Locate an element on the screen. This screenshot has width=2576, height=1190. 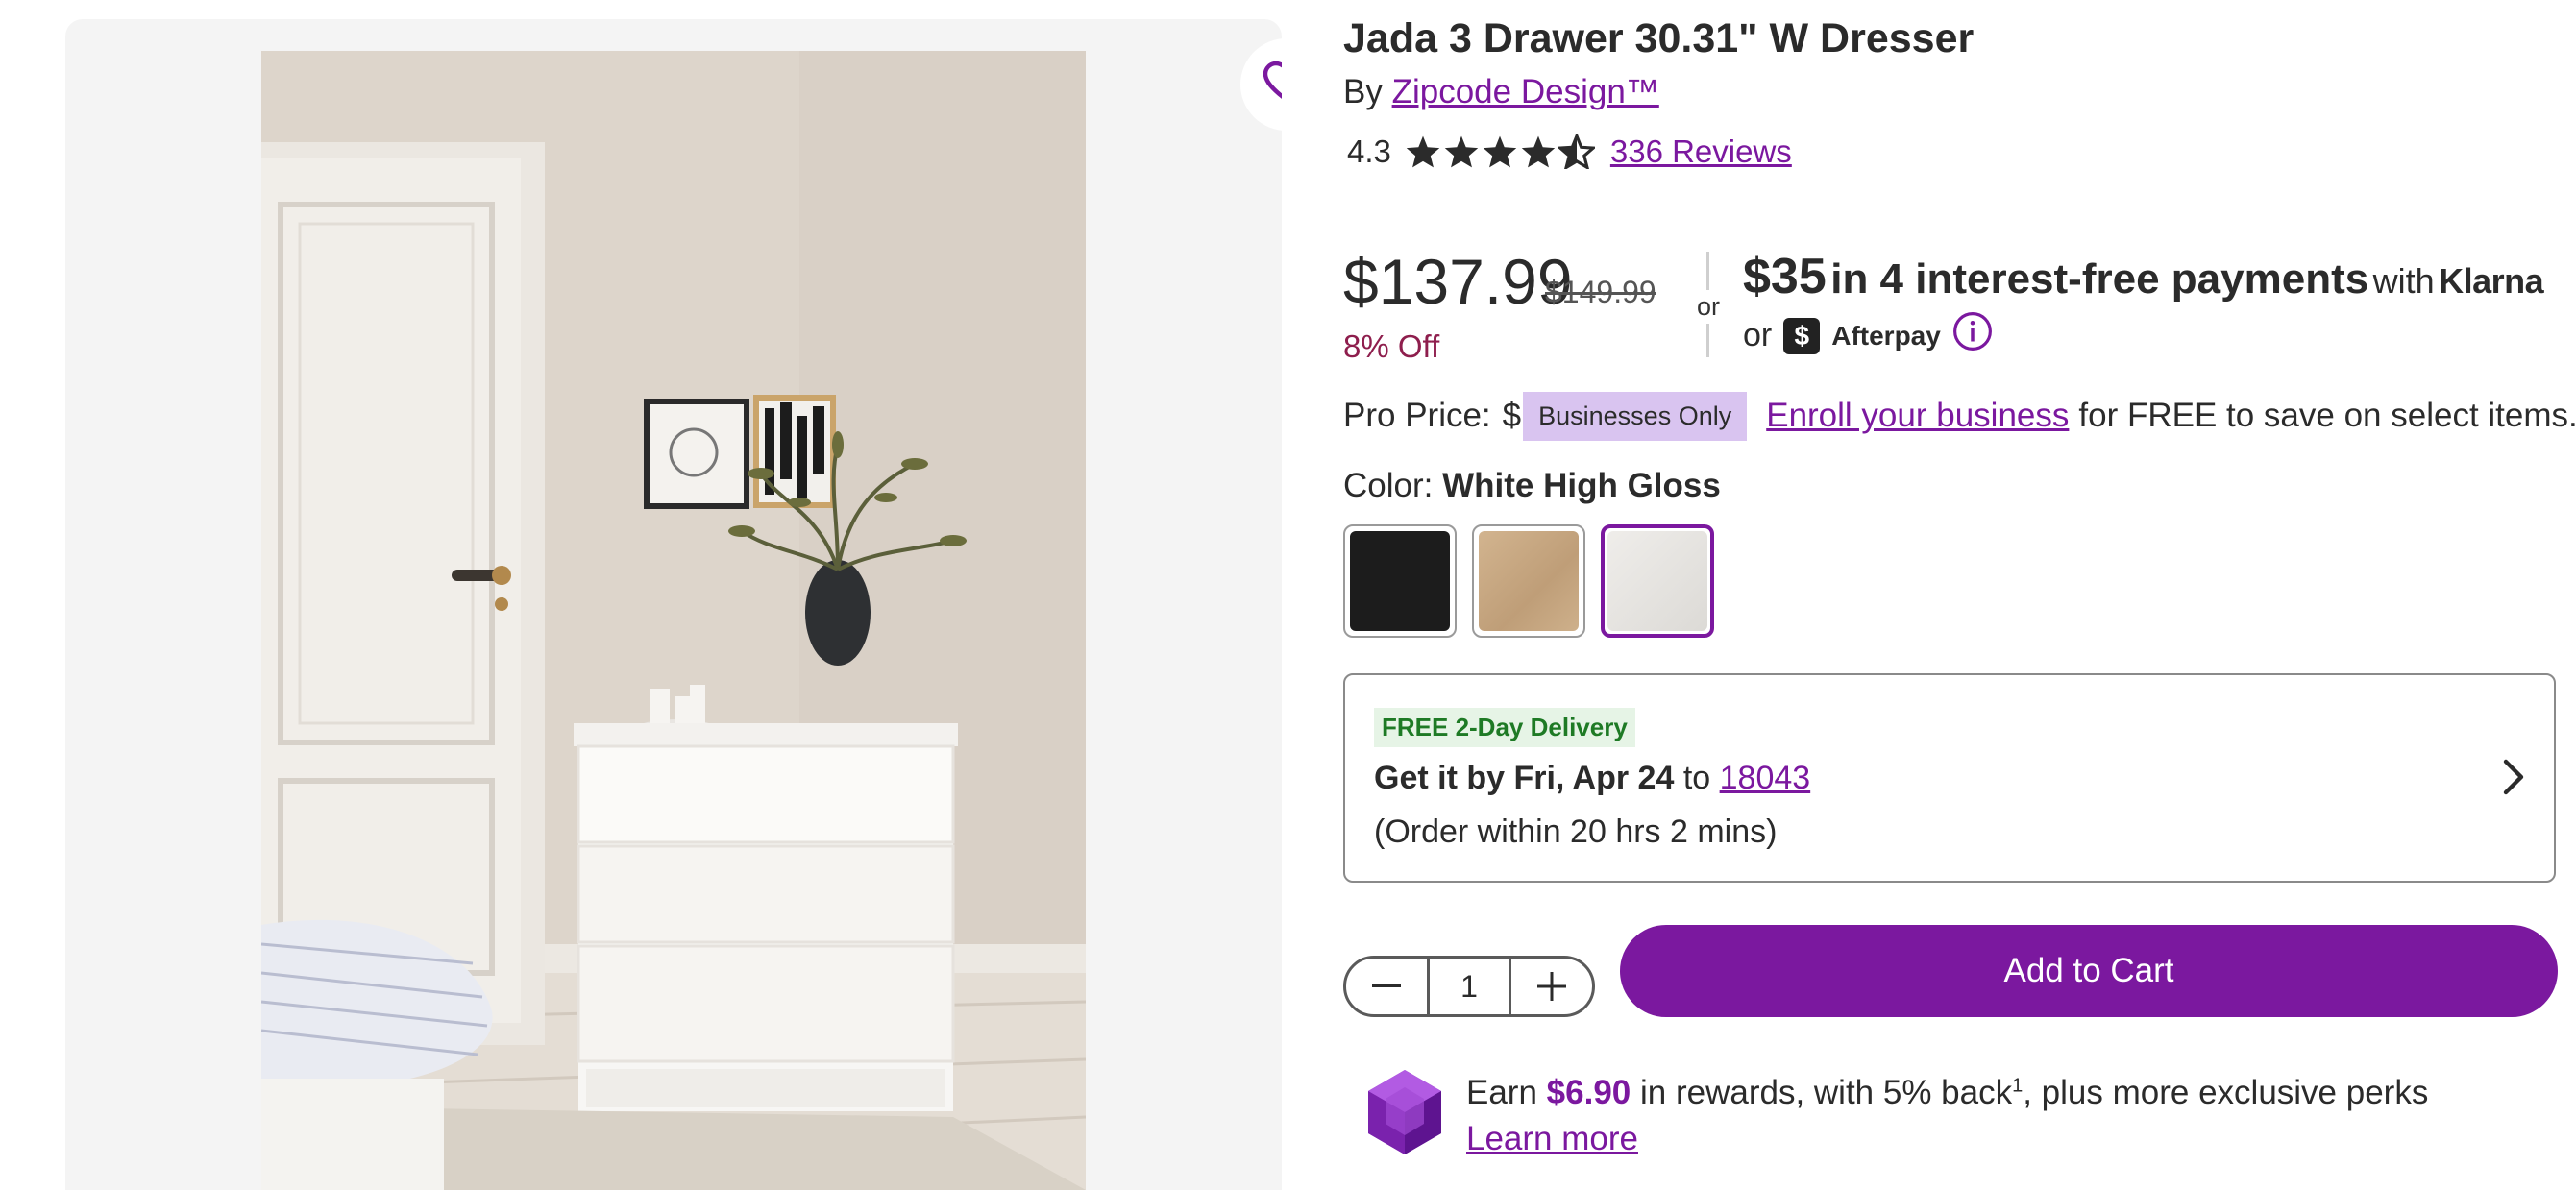
installment-text: in 4 interest-free payments is located at coordinates (2099, 279).